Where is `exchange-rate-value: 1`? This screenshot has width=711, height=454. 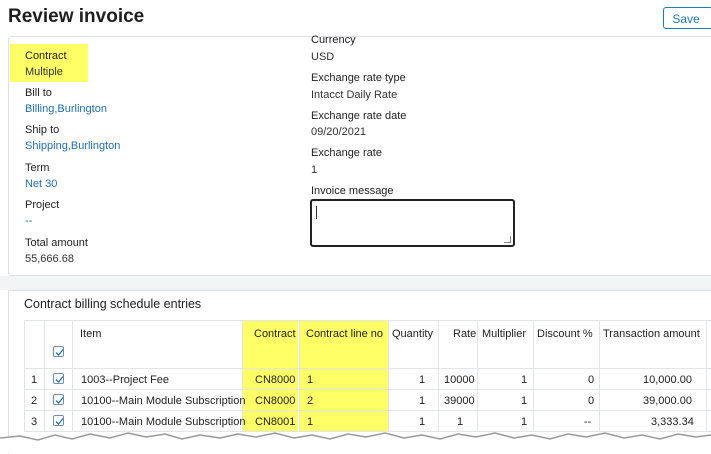 exchange-rate-value: 1 is located at coordinates (314, 170).